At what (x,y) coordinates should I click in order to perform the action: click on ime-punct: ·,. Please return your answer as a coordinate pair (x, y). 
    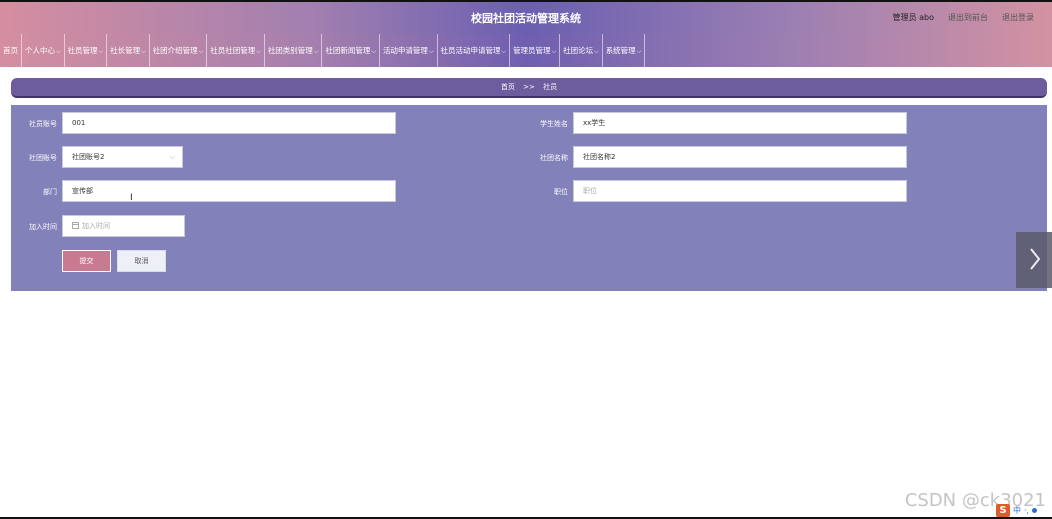
    Looking at the image, I should click on (1026, 510).